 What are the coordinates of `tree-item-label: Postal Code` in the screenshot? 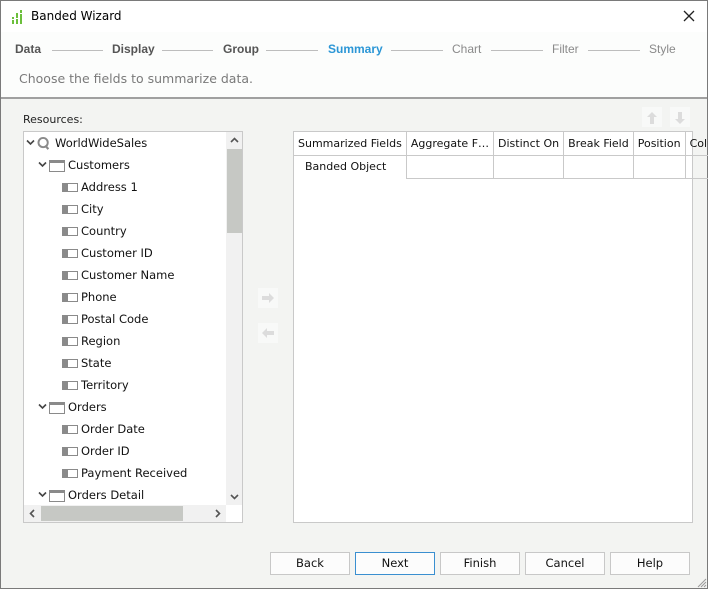 It's located at (115, 319).